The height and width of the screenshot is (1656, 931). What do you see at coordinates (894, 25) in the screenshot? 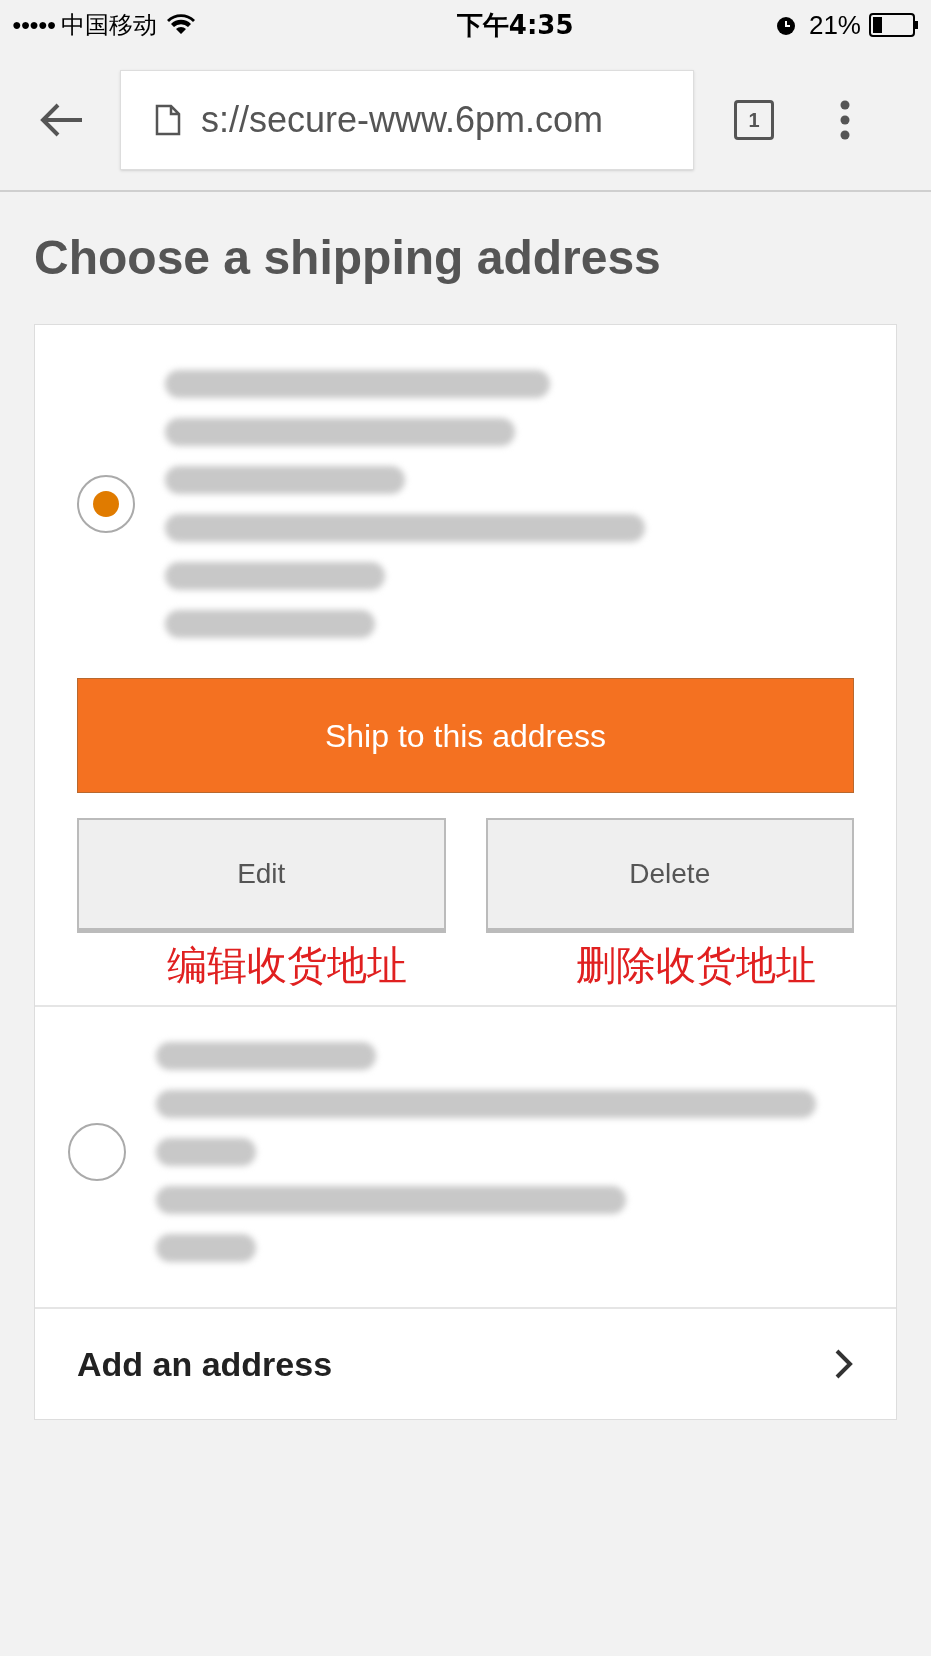
I see `battery-icon` at bounding box center [894, 25].